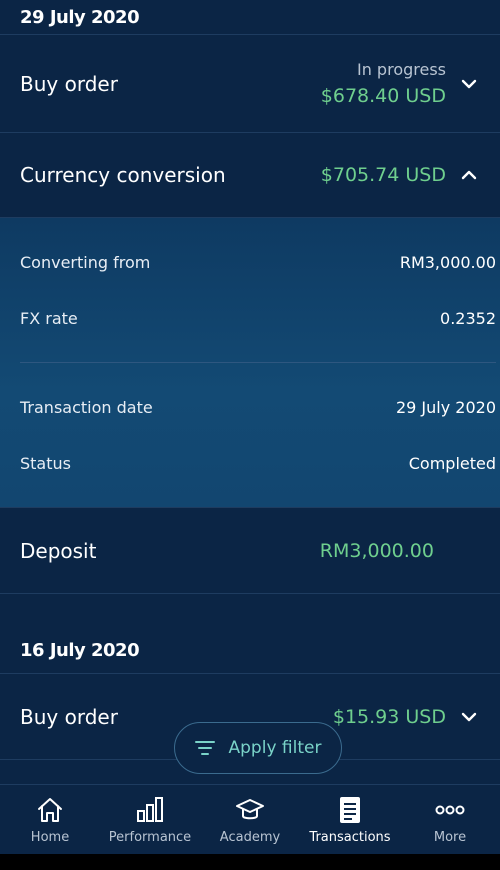  I want to click on transaction-amount: RM3,000.00, so click(376, 550).